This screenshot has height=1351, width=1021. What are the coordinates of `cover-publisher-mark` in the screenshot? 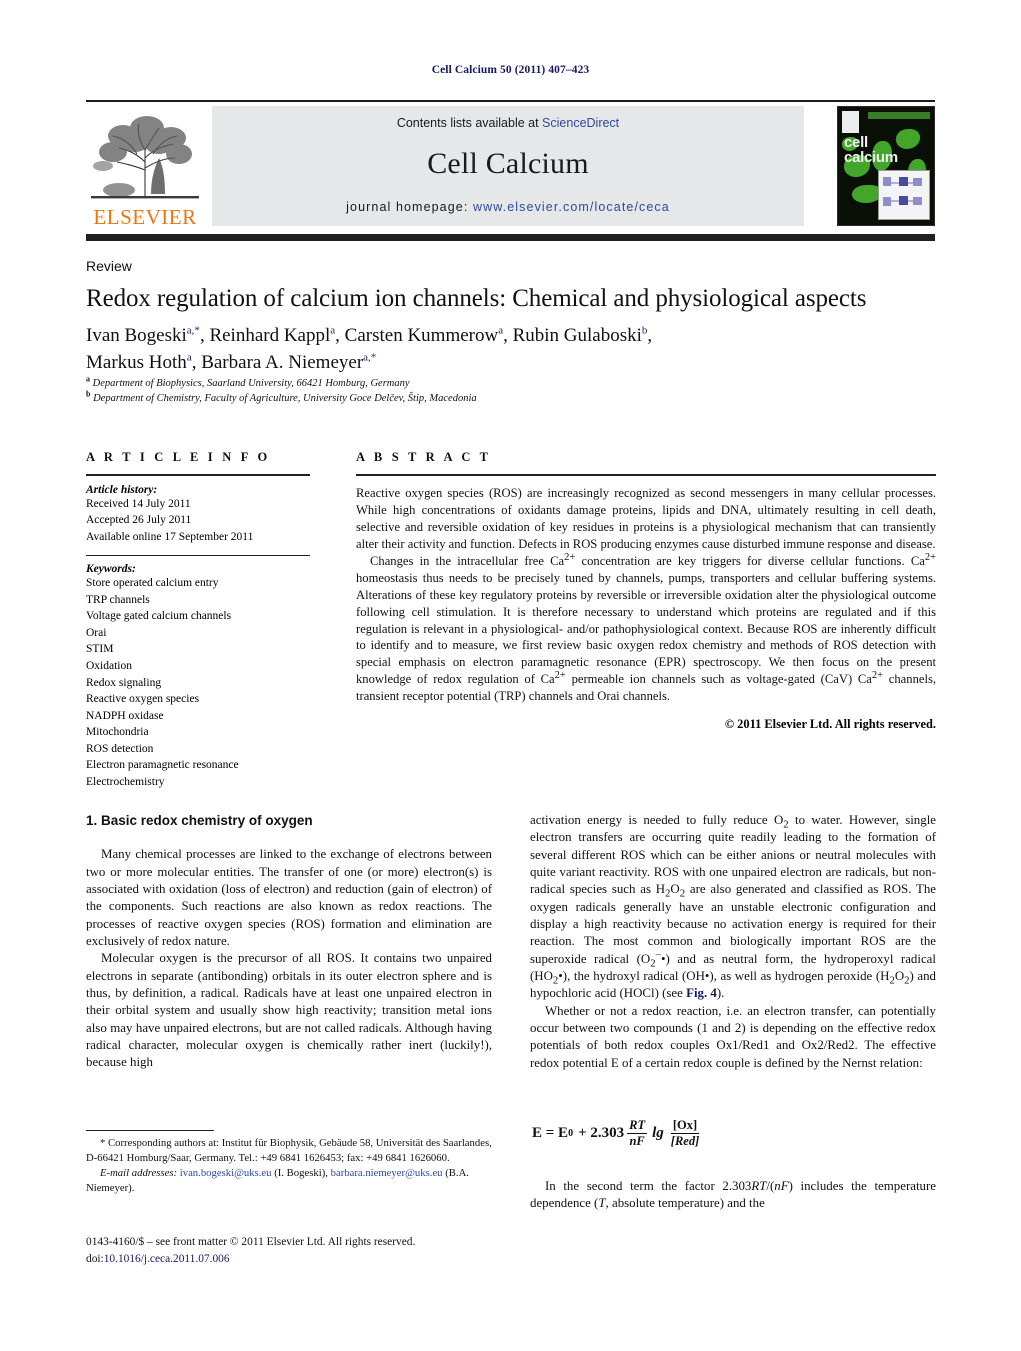 It's located at (850, 122).